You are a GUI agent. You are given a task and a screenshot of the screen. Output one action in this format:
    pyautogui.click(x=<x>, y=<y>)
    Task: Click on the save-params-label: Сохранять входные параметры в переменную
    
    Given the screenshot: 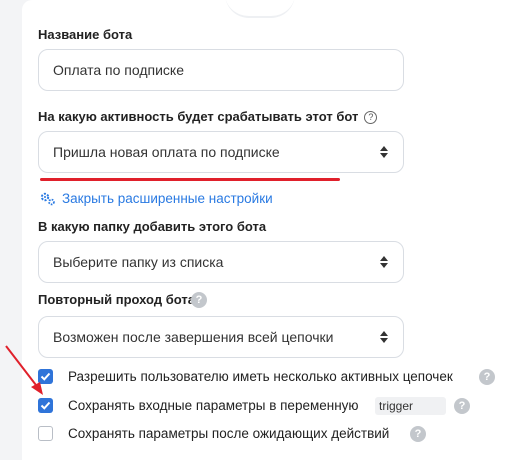 What is the action you would take?
    pyautogui.click(x=213, y=405)
    